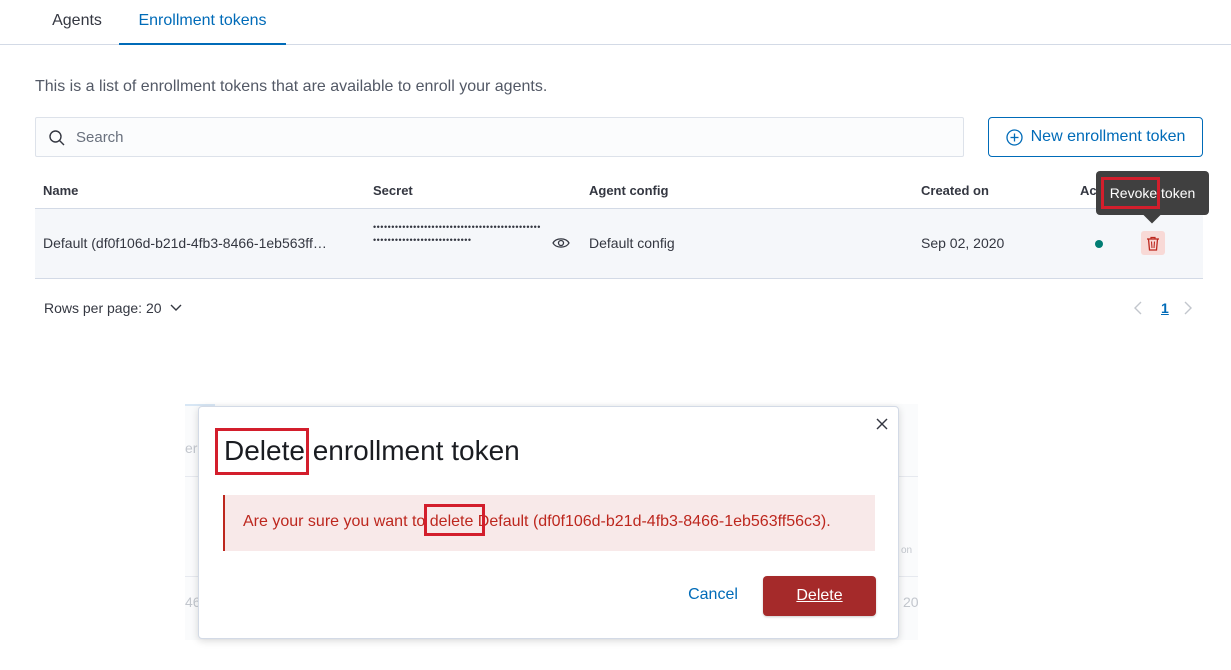 This screenshot has height=670, width=1231. What do you see at coordinates (176, 307) in the screenshot?
I see `chevron-down-icon` at bounding box center [176, 307].